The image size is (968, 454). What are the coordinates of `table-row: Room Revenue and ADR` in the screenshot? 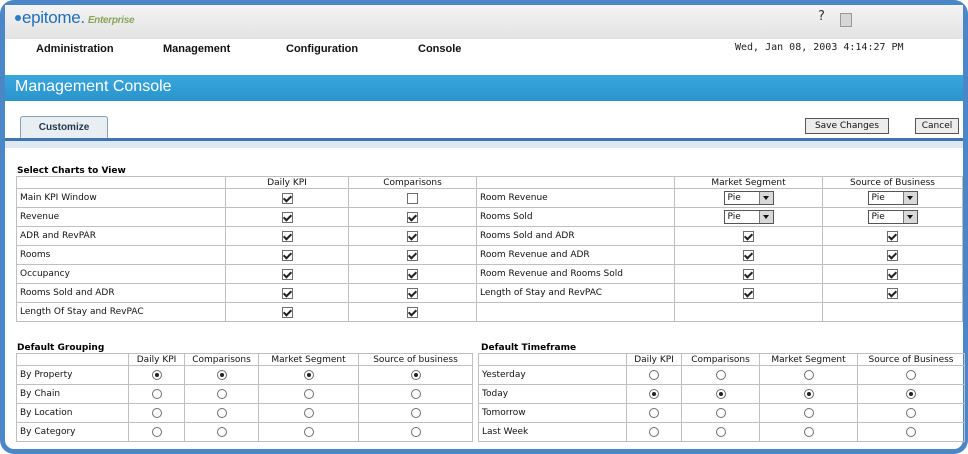 It's located at (719, 255).